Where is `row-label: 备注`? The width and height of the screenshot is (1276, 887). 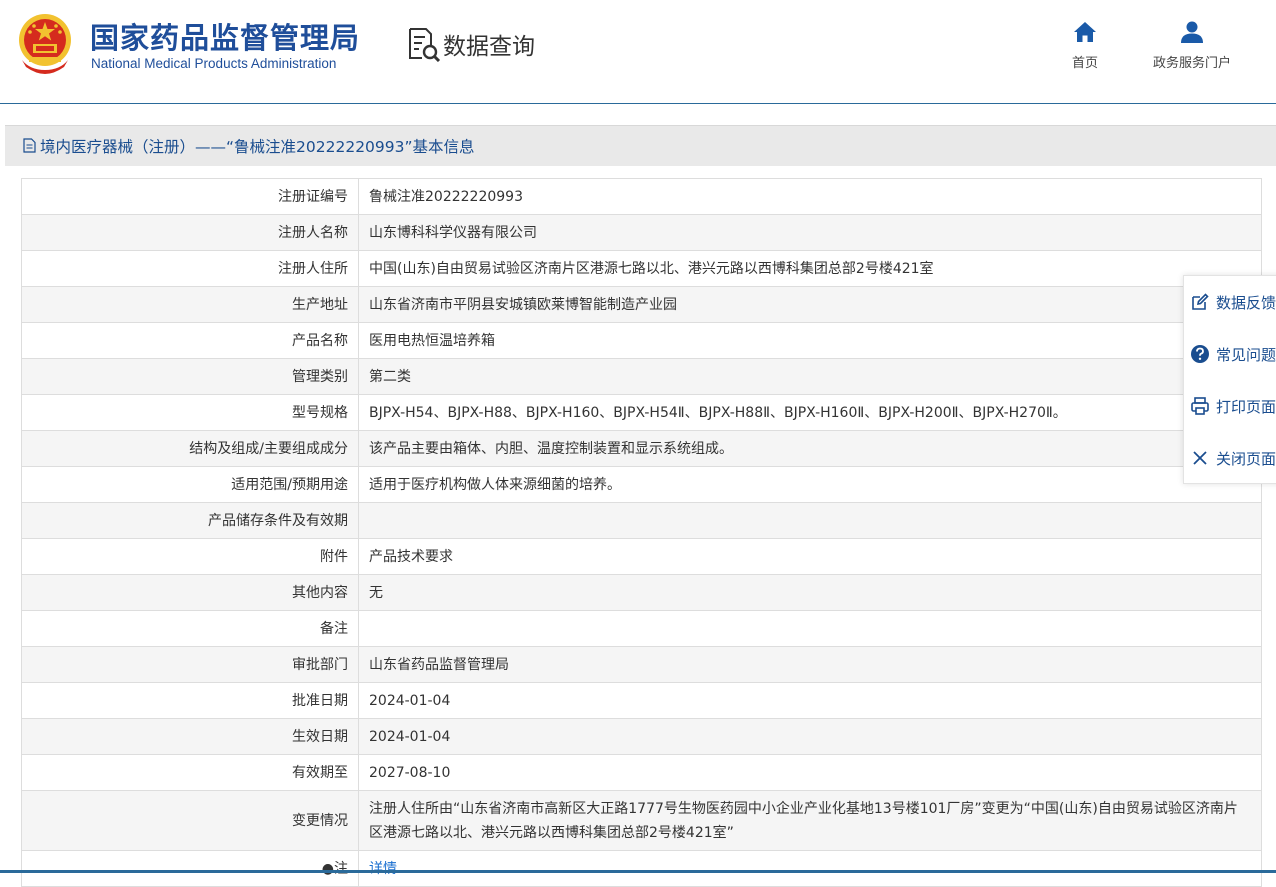
row-label: 备注 is located at coordinates (190, 628).